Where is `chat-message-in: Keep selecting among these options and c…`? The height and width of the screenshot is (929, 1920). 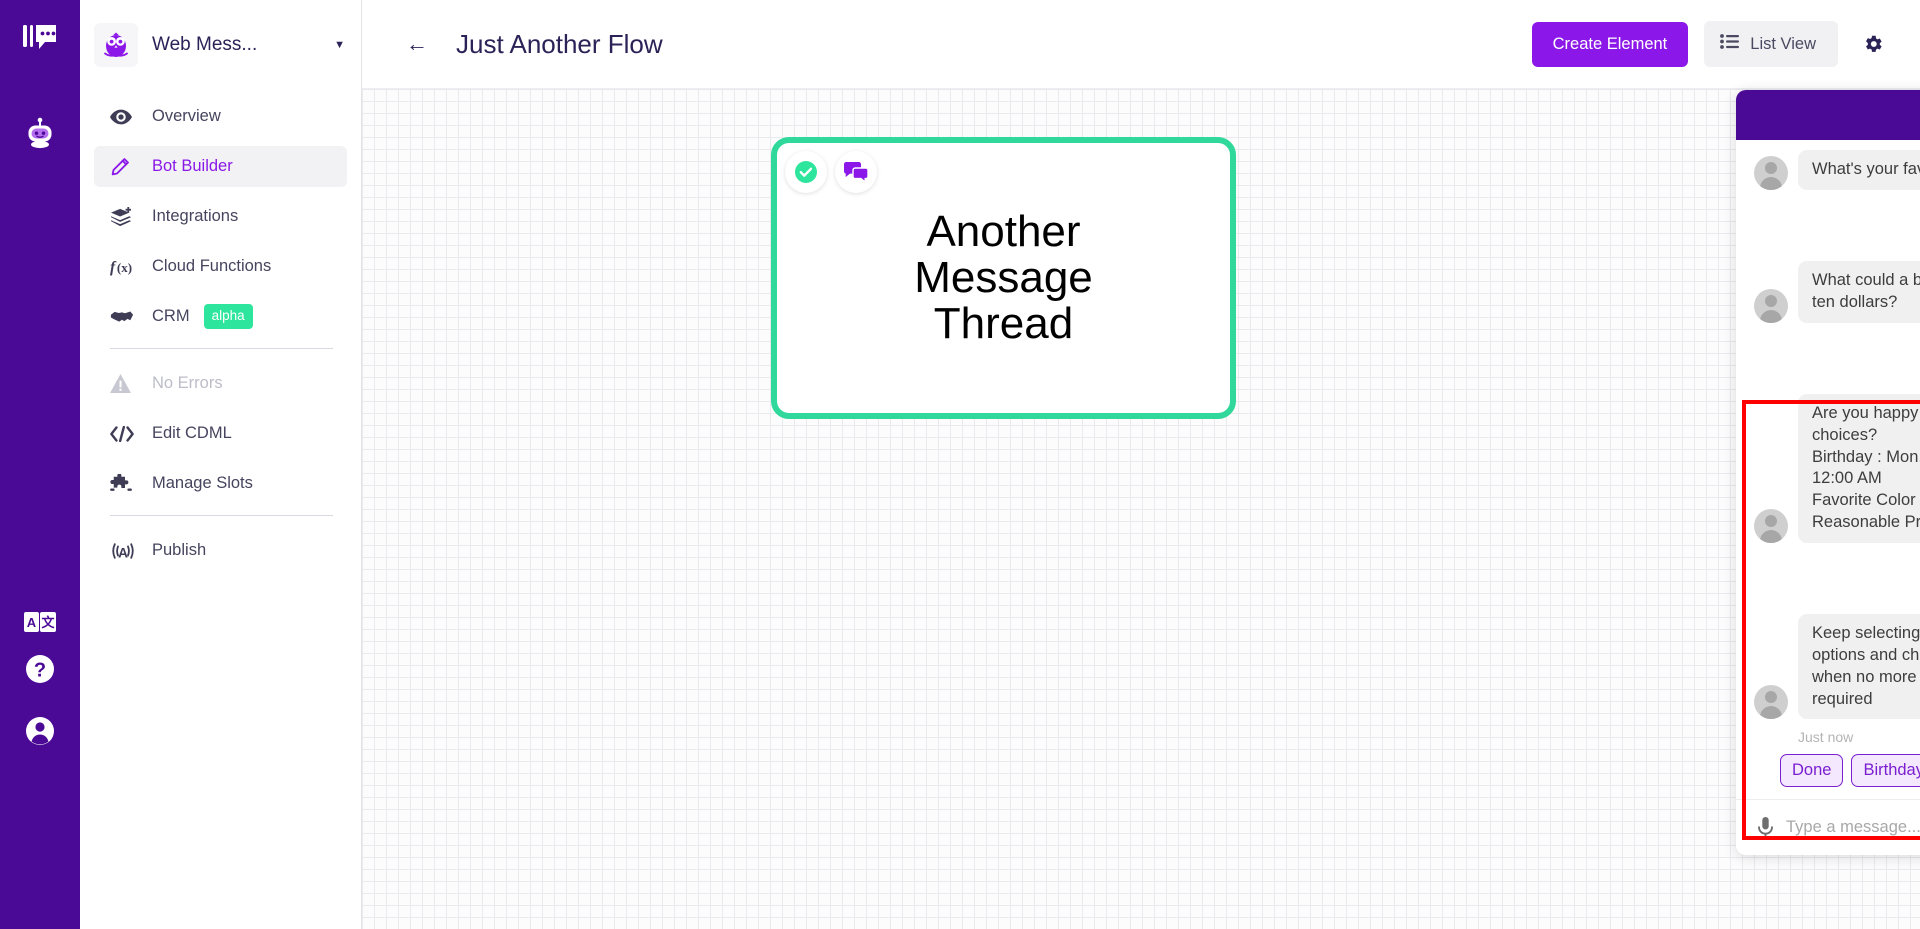
chat-message-in: Keep selecting among these options and c… is located at coordinates (1828, 667).